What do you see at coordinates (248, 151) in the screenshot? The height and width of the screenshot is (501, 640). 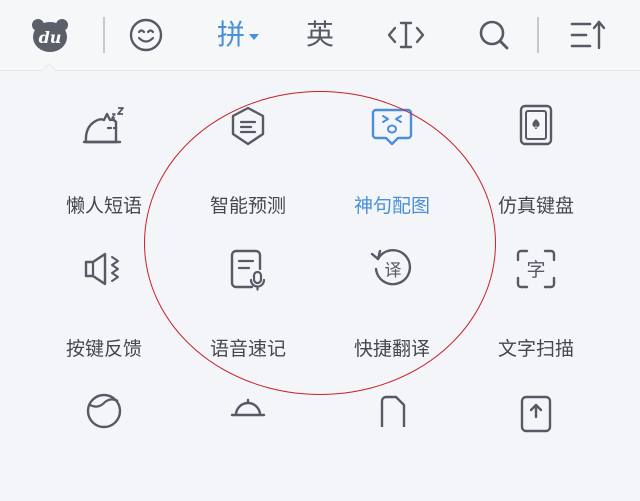 I see `tile-smart-predict: 智能预测` at bounding box center [248, 151].